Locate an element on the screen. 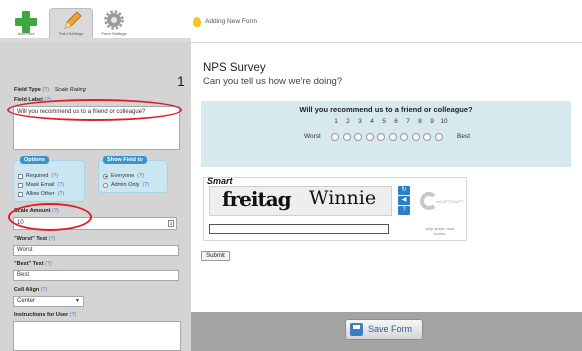 Image resolution: width=582 pixels, height=351 pixels. gear-icon is located at coordinates (114, 20).